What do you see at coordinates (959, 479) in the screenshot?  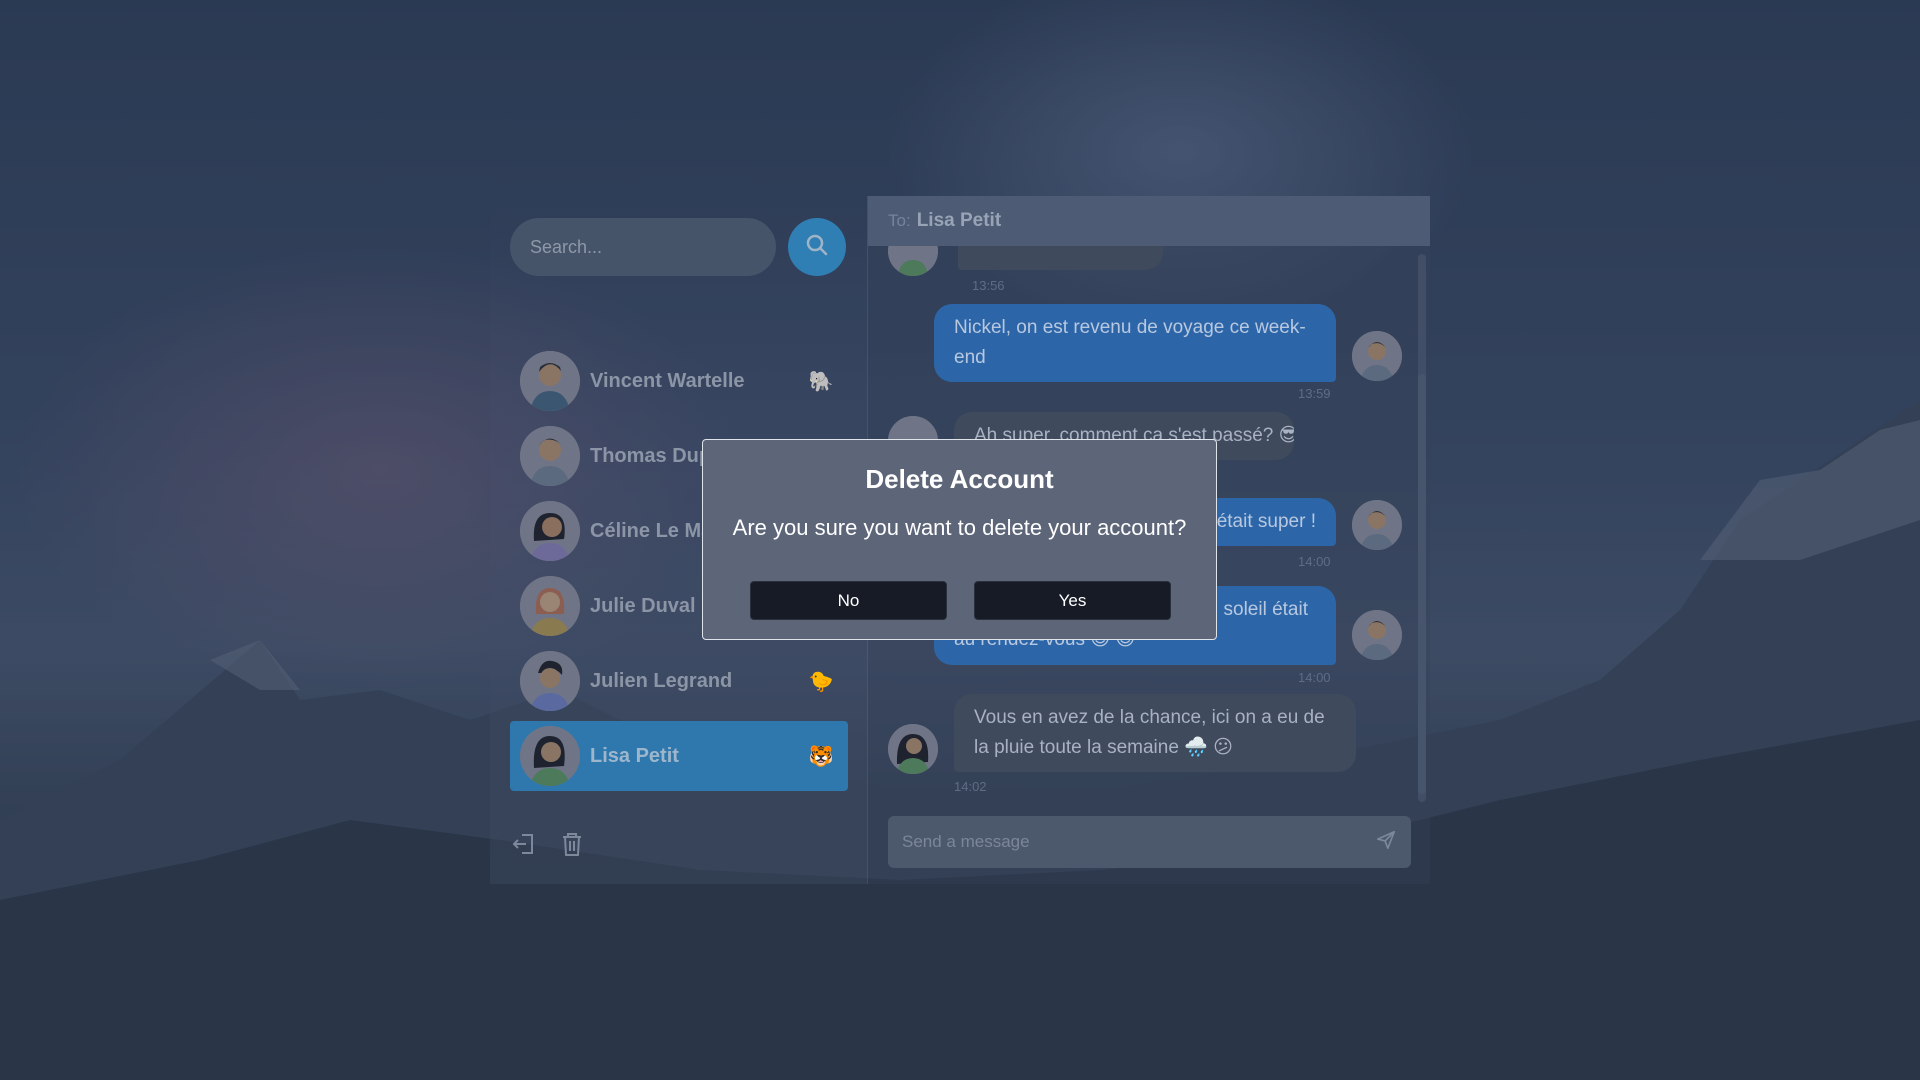 I see `dialog-title: Delete Account` at bounding box center [959, 479].